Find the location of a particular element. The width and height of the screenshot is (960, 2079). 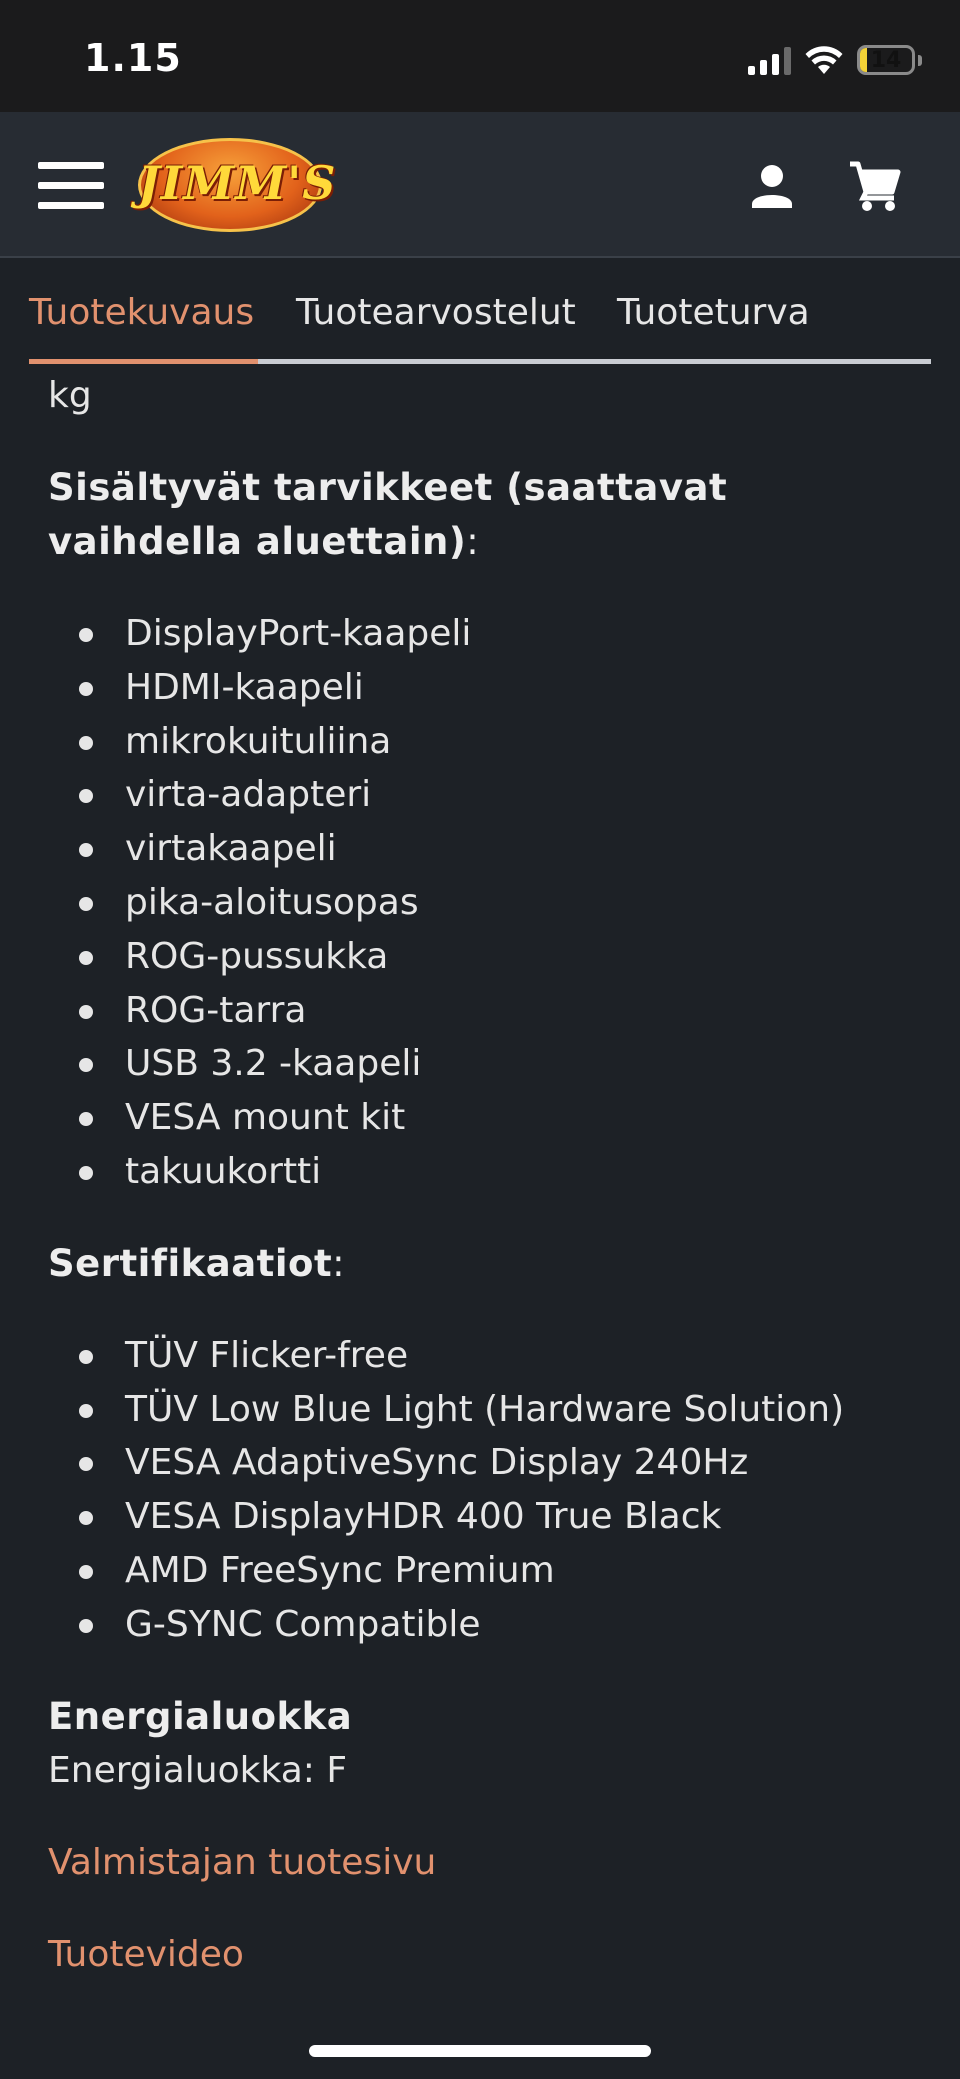

home-indicator is located at coordinates (480, 2051).